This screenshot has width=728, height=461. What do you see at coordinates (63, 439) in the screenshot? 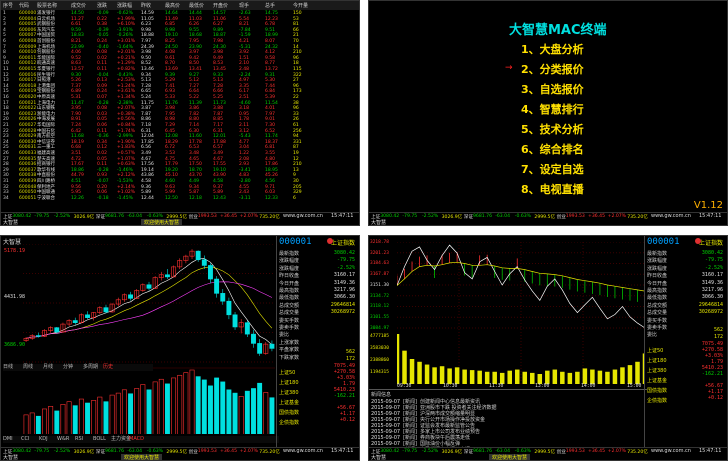
I see `tab-item: W&R` at bounding box center [63, 439].